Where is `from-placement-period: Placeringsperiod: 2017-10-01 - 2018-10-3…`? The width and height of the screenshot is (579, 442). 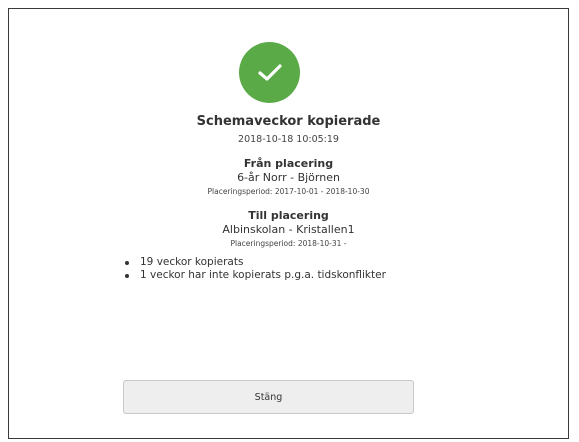
from-placement-period: Placeringsperiod: 2017-10-01 - 2018-10-3… is located at coordinates (288, 191).